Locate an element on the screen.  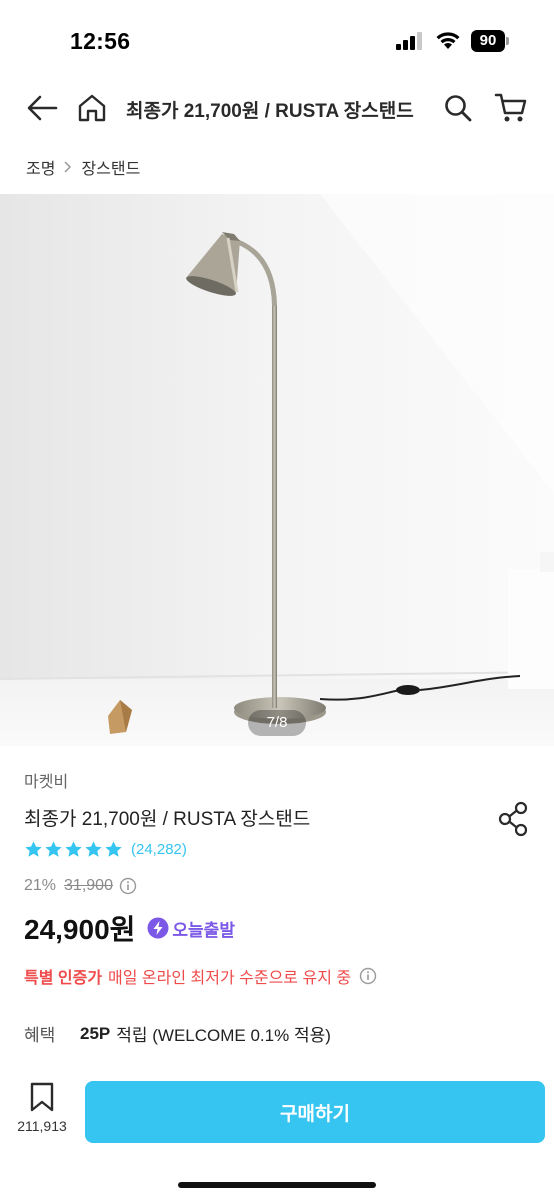
buy-button: 구매하기 is located at coordinates (315, 1112).